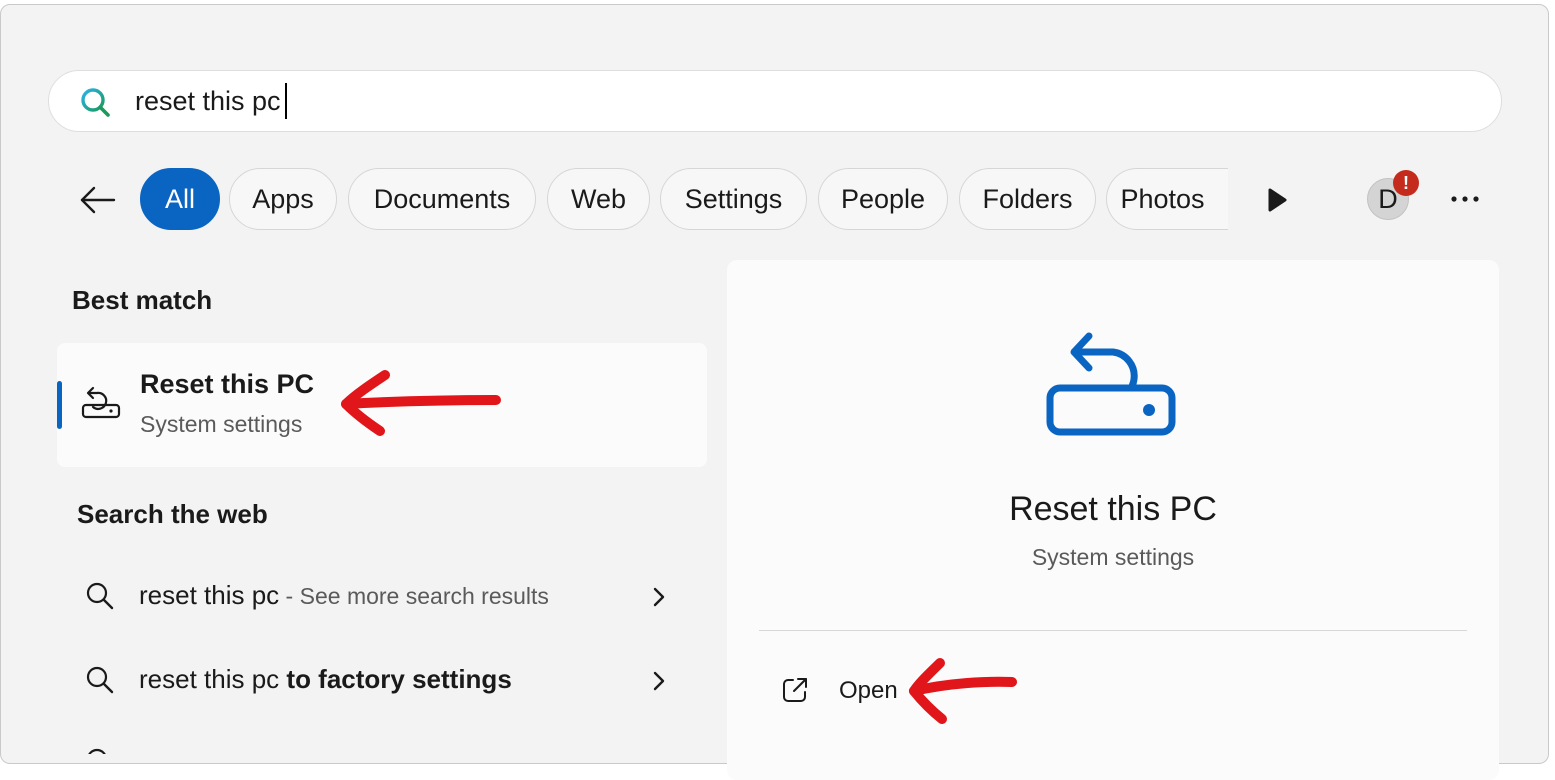 The height and width of the screenshot is (780, 1555). Describe the element at coordinates (883, 199) in the screenshot. I see `filter-chip-people: People` at that location.